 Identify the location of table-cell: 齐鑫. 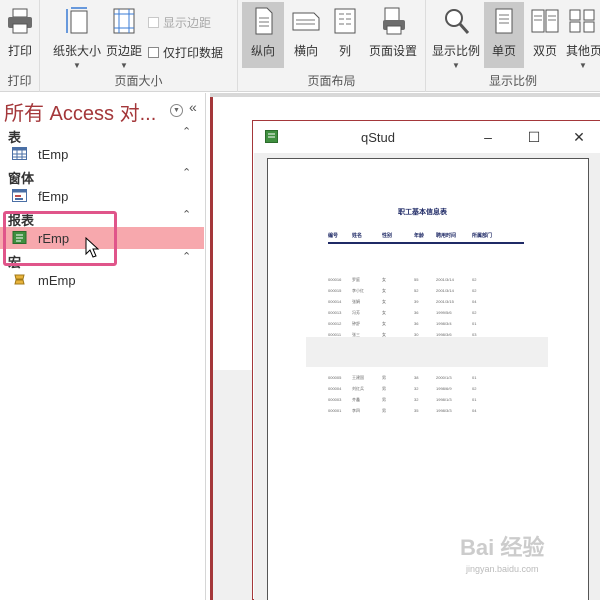
(356, 399).